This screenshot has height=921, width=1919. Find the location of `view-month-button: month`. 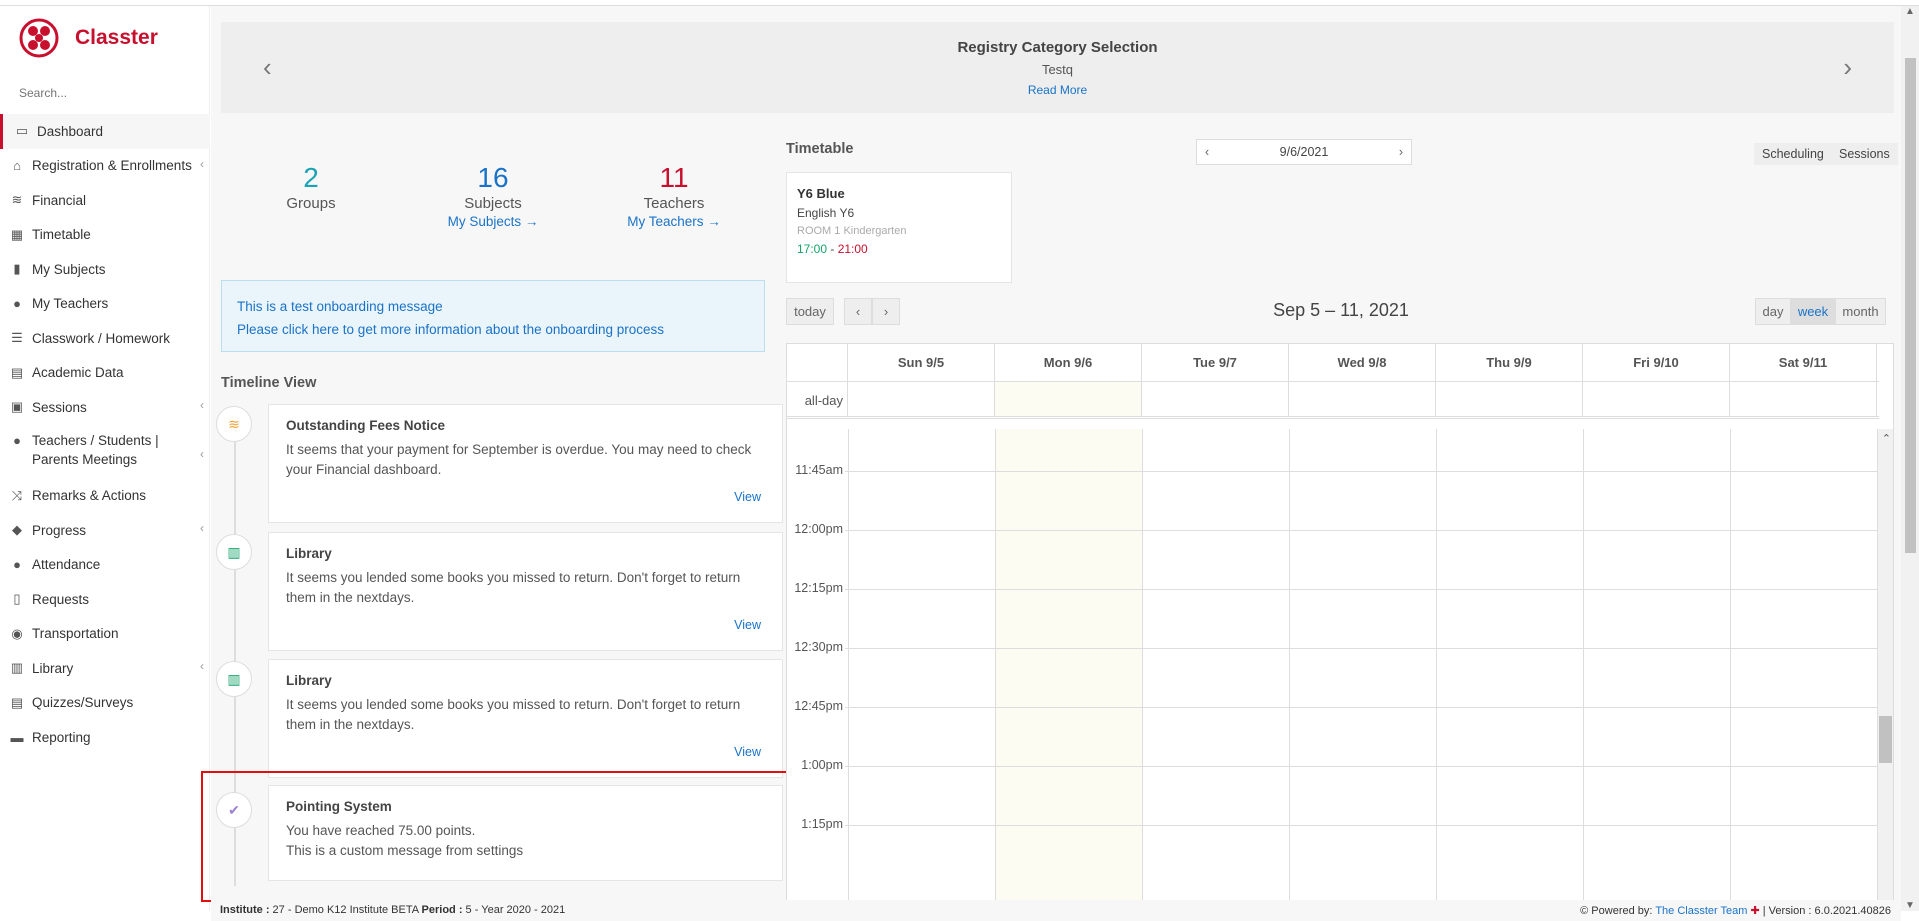

view-month-button: month is located at coordinates (1860, 311).